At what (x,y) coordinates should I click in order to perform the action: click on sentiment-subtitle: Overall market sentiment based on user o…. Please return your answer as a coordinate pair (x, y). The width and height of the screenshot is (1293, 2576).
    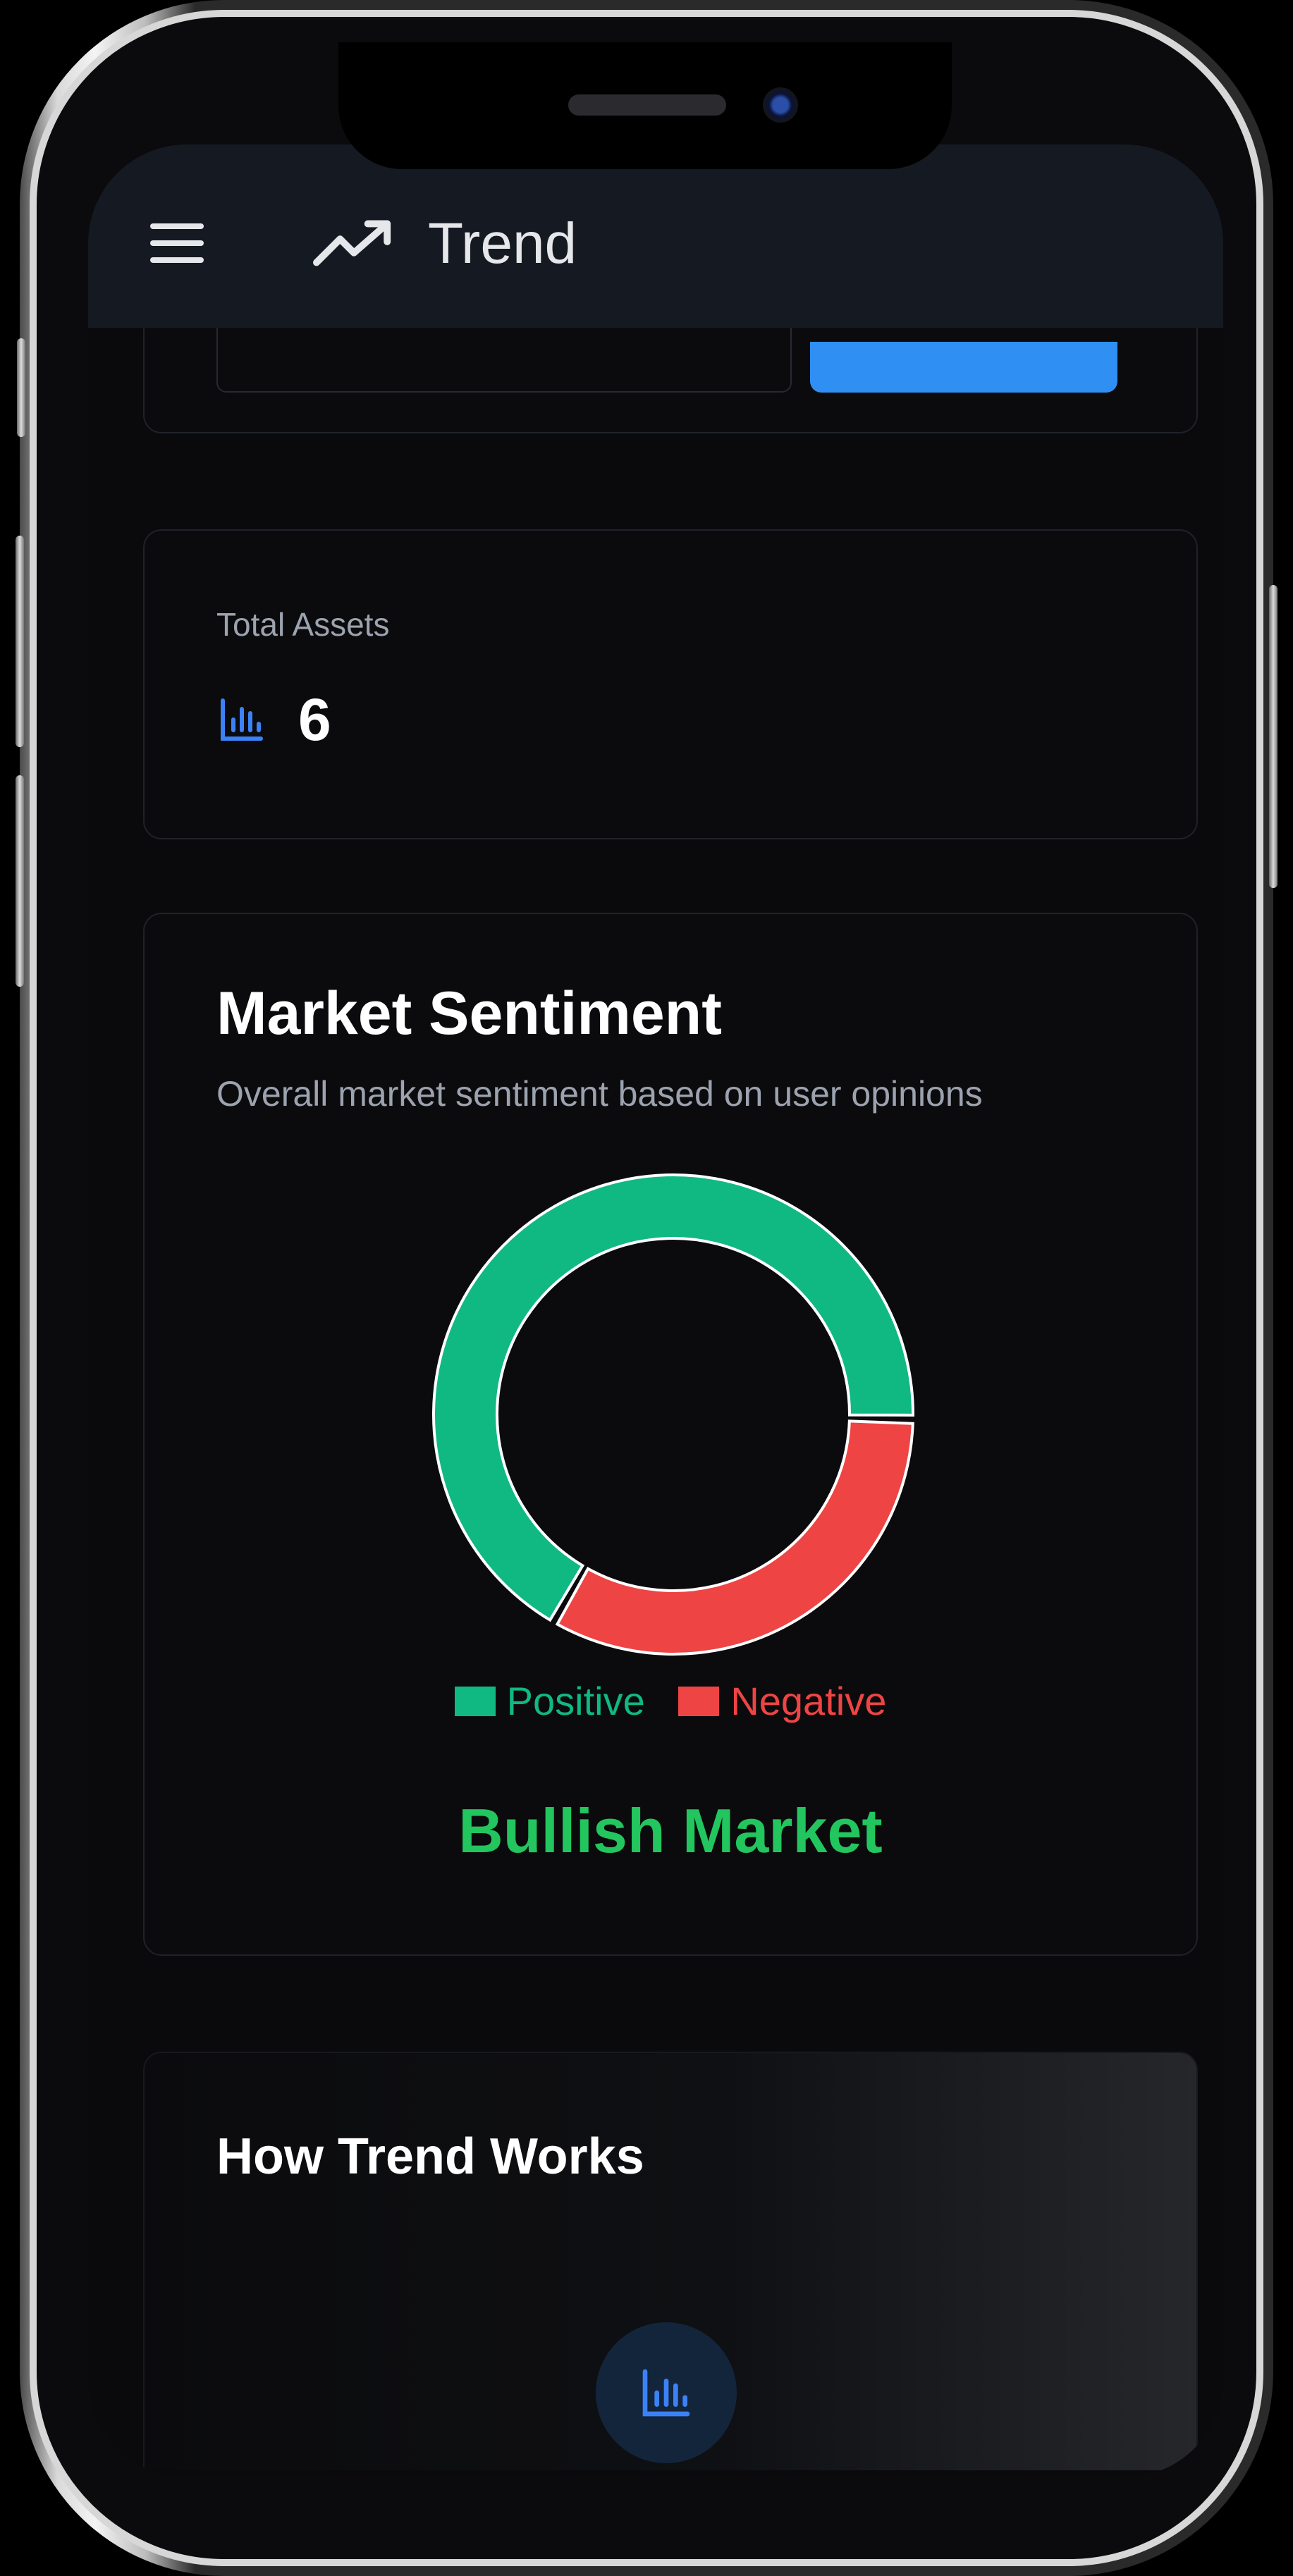
    Looking at the image, I should click on (600, 1094).